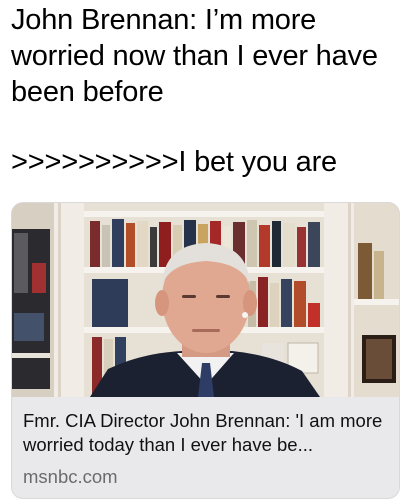 This screenshot has width=409, height=500. What do you see at coordinates (194, 56) in the screenshot?
I see `headline-line-2: worried now than I ever have` at bounding box center [194, 56].